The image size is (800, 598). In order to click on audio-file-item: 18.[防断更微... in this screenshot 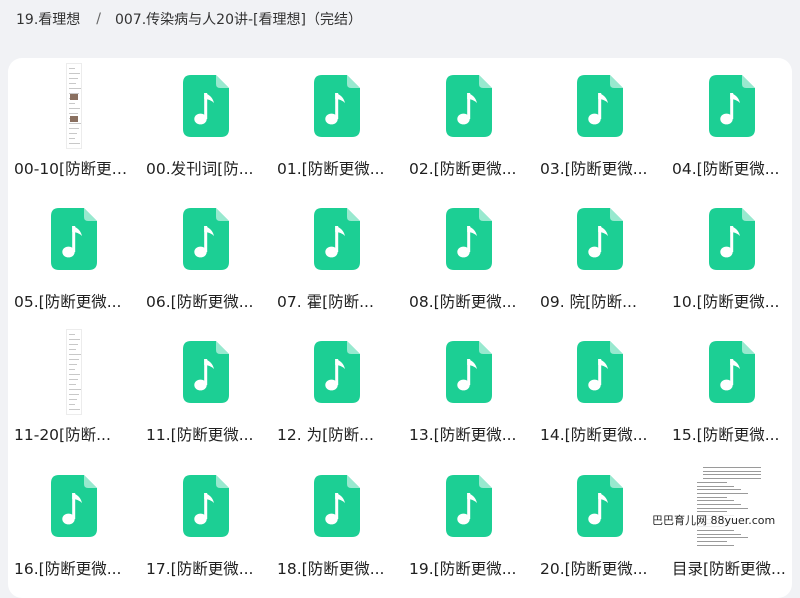, I will do `click(337, 522)`.